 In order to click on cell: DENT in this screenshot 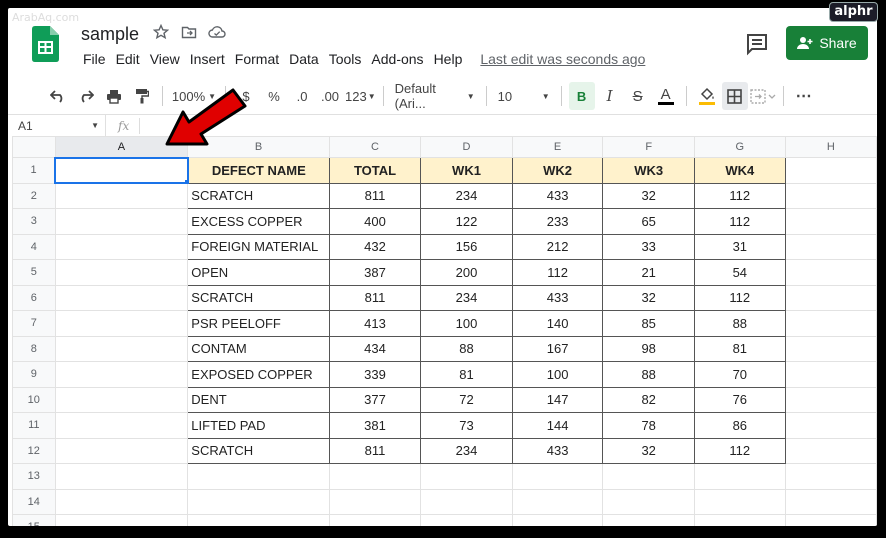, I will do `click(258, 399)`.